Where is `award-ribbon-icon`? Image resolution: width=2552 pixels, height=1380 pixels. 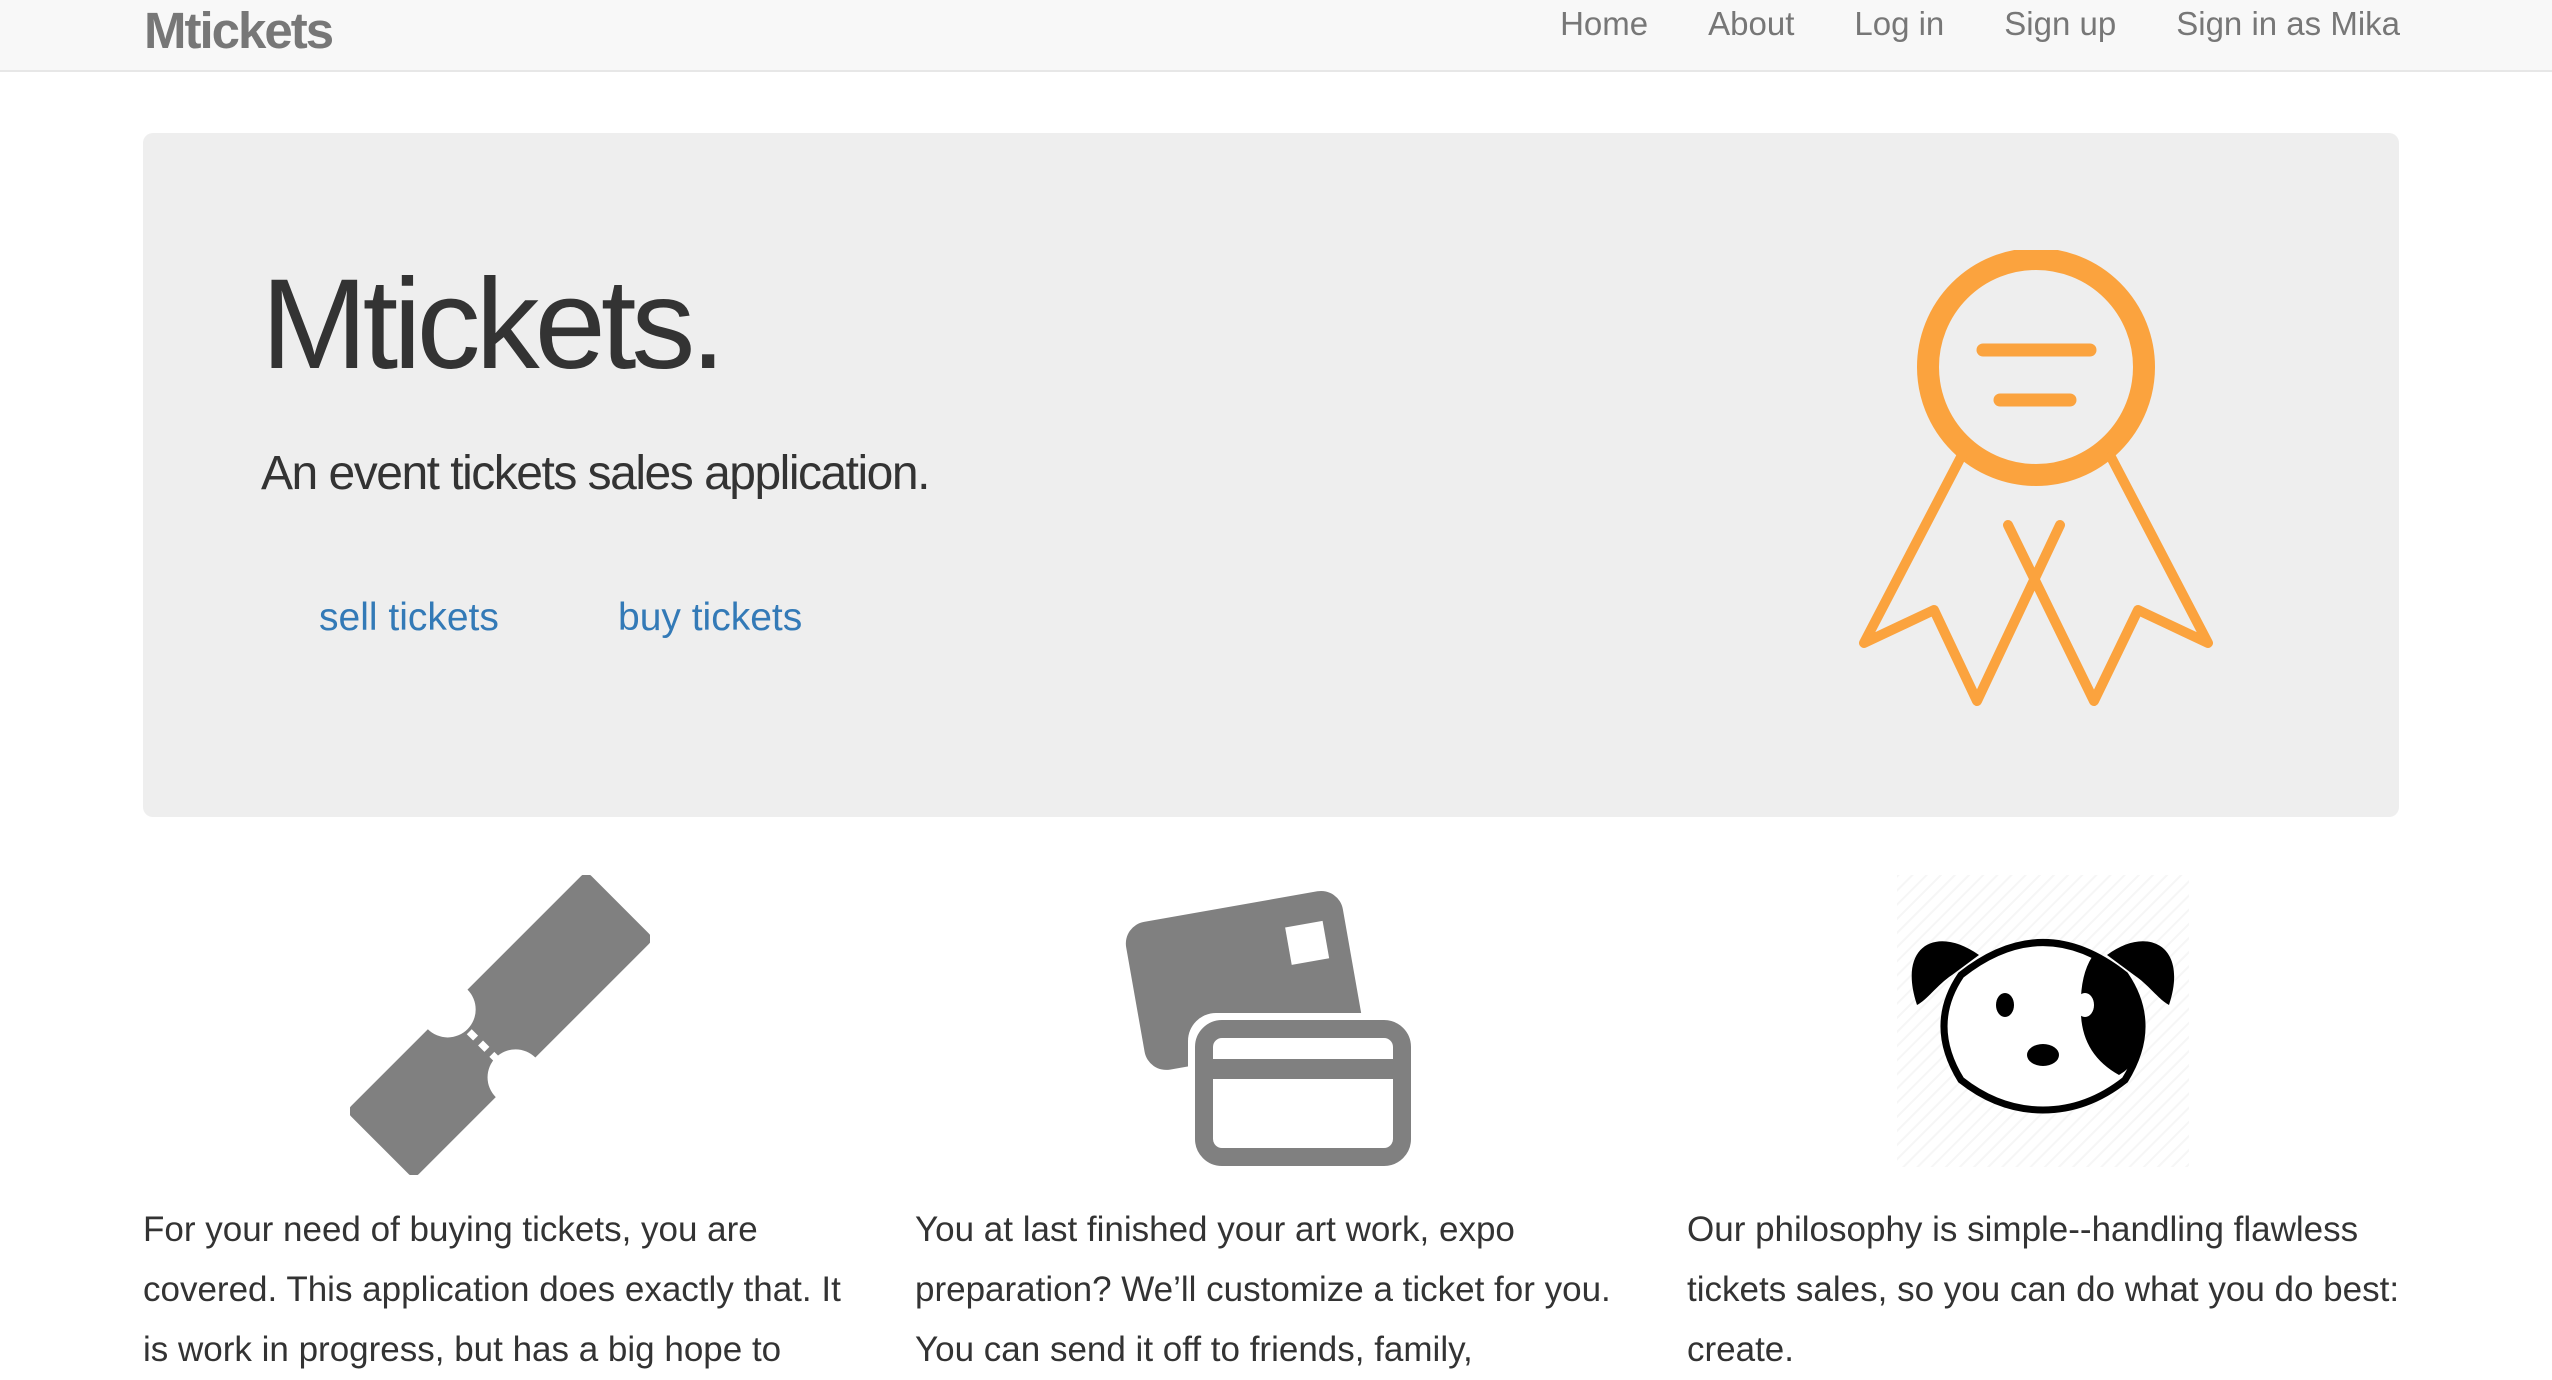 award-ribbon-icon is located at coordinates (2036, 478).